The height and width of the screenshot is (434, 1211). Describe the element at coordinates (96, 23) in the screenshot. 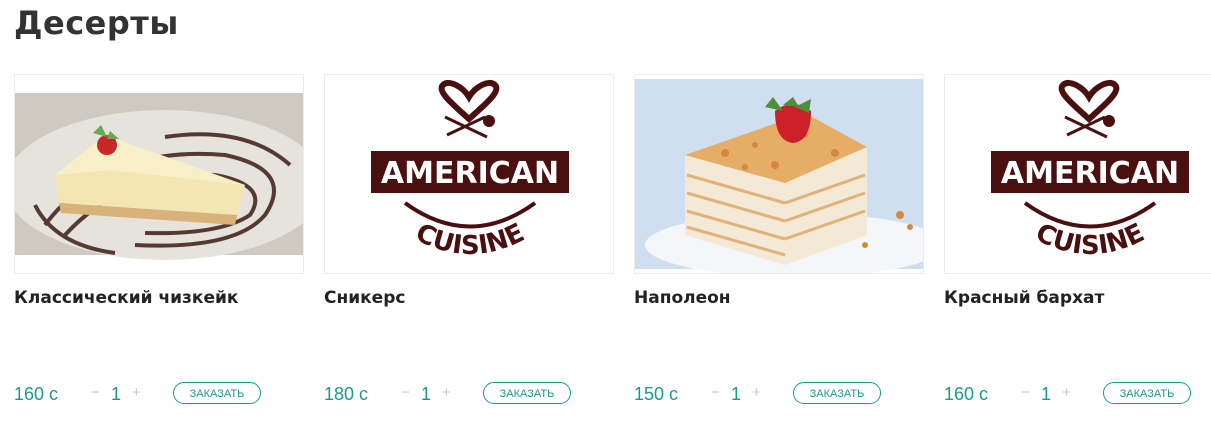

I see `section-title: Десерты` at that location.